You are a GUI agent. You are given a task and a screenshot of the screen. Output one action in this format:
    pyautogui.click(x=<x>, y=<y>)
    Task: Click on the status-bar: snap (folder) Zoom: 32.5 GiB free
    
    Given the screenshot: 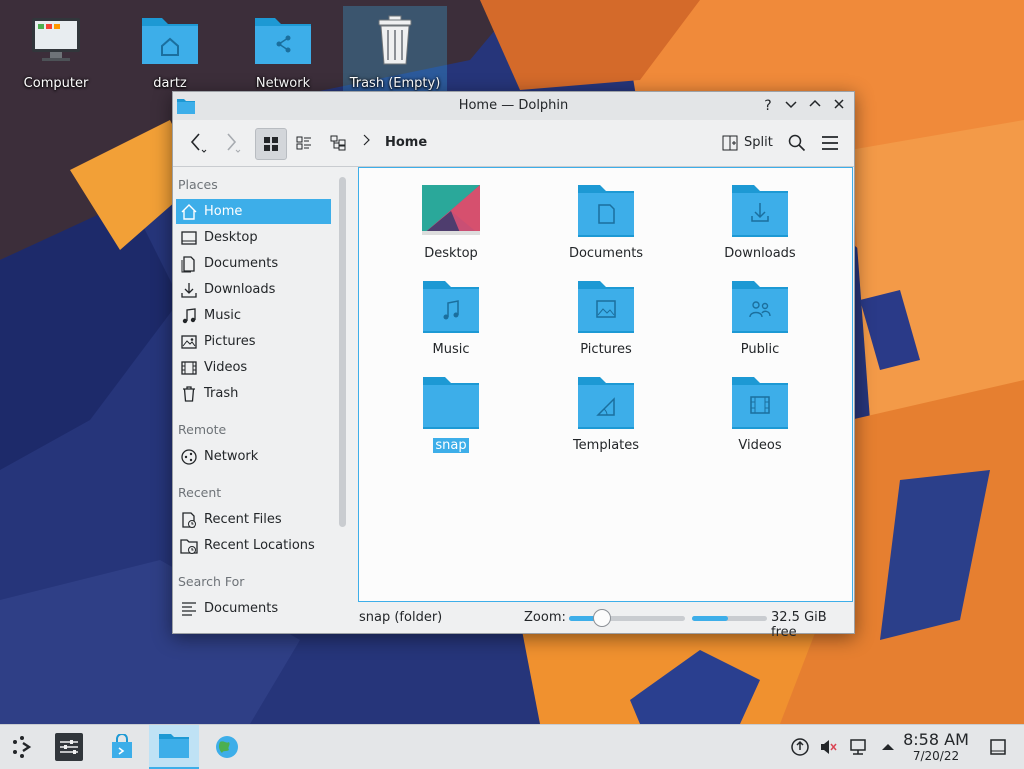 What is the action you would take?
    pyautogui.click(x=605, y=622)
    